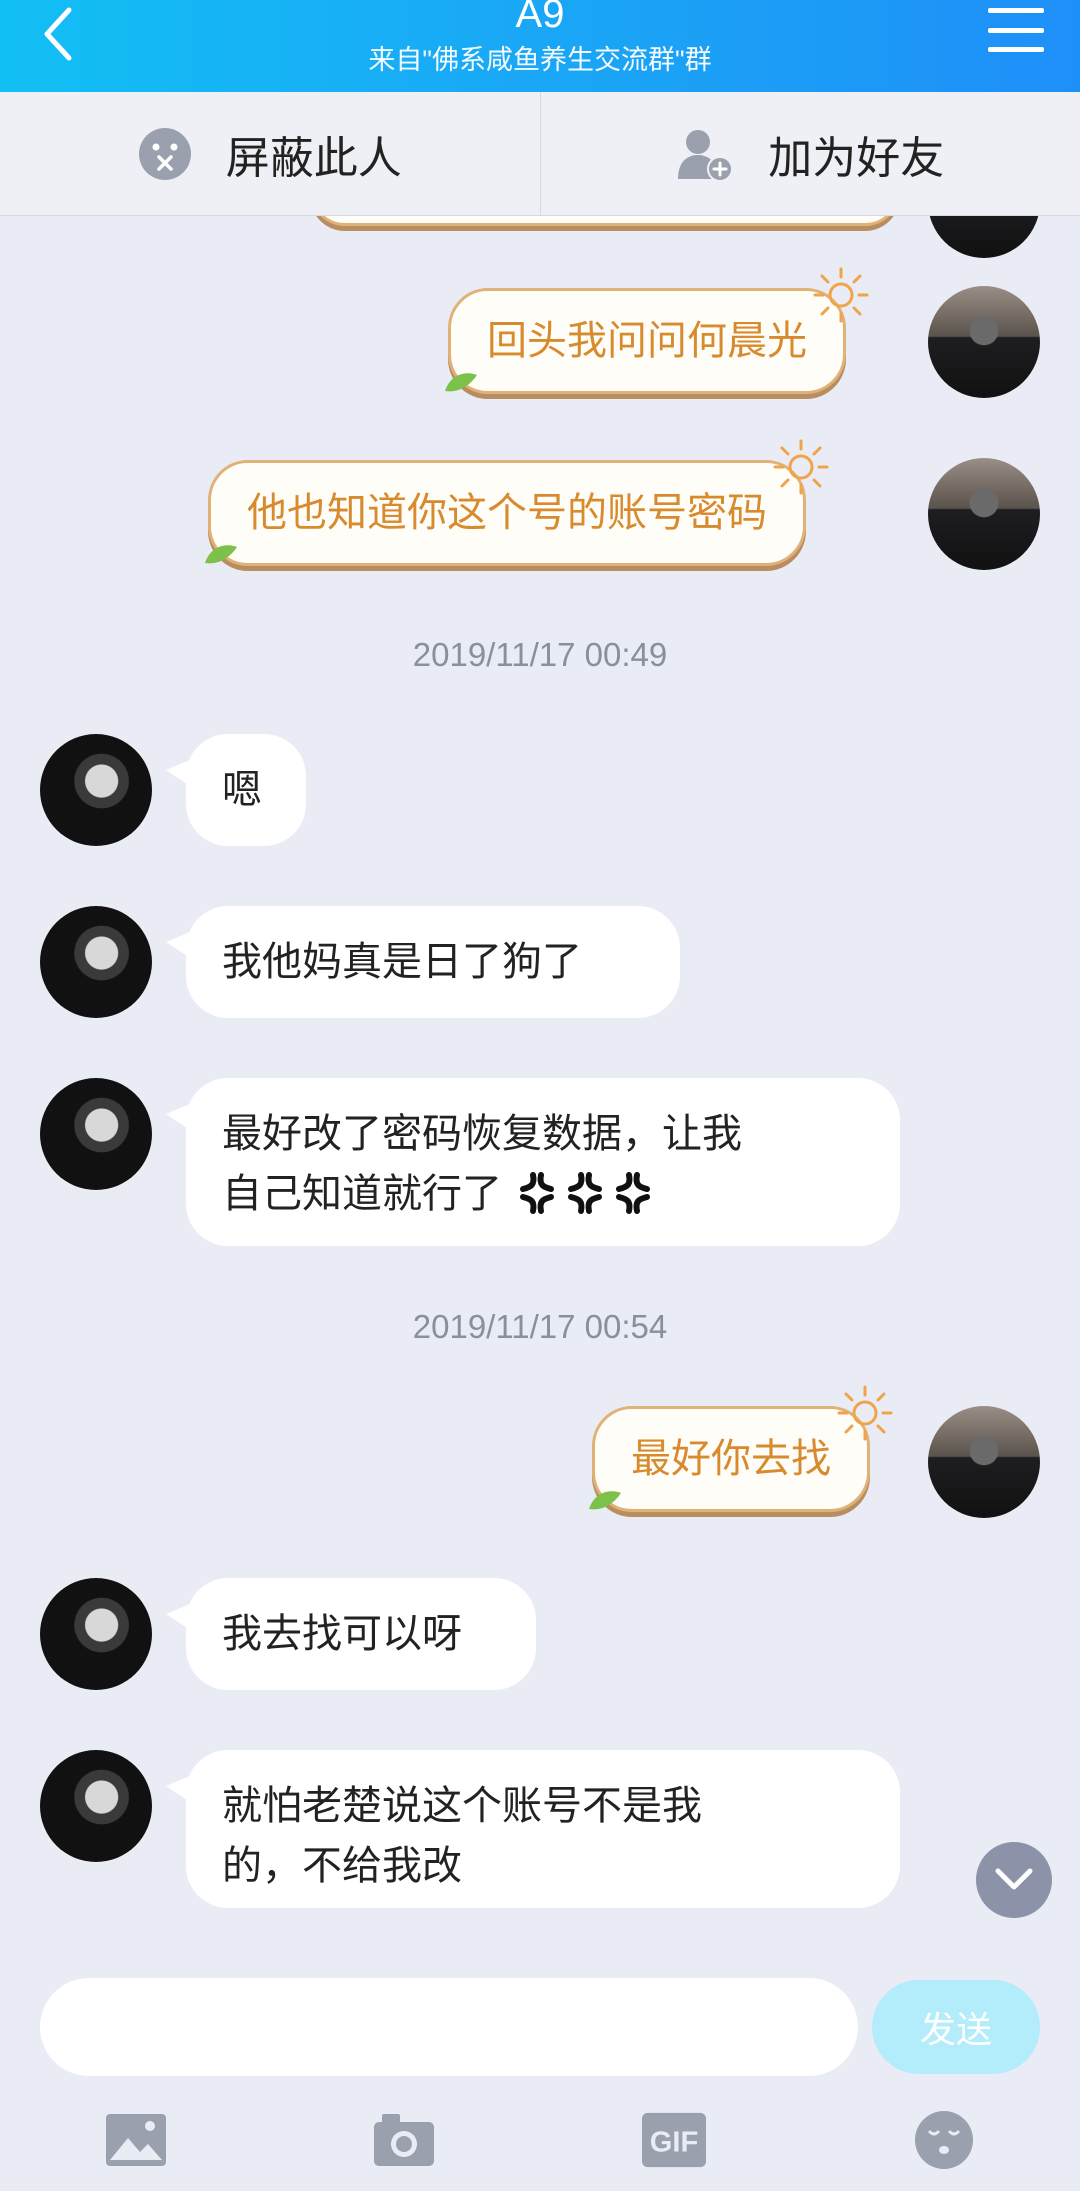  Describe the element at coordinates (164, 153) in the screenshot. I see `block-face-icon` at that location.